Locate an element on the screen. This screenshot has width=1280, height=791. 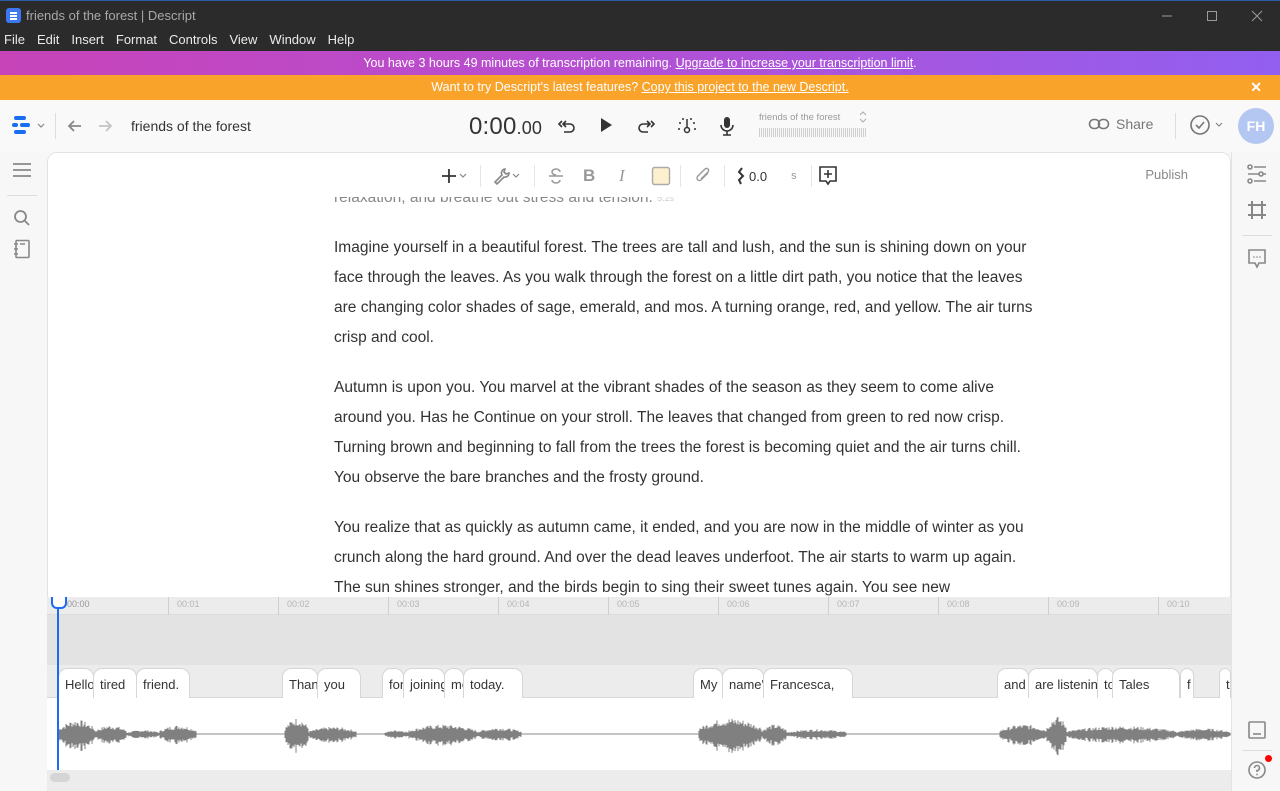
word-chip: you is located at coordinates (339, 683).